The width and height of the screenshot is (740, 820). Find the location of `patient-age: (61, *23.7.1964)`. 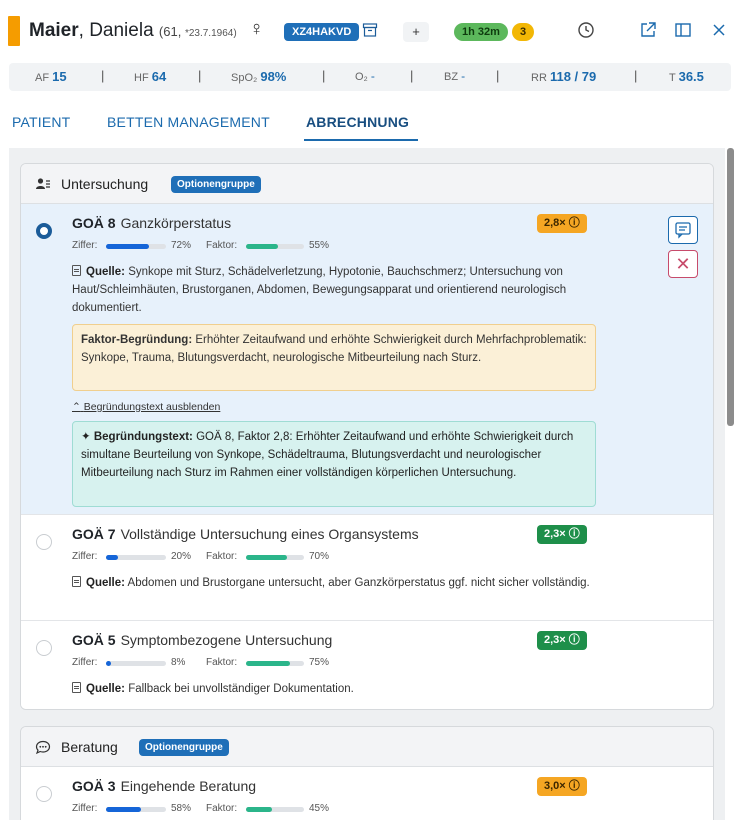

patient-age: (61, *23.7.1964) is located at coordinates (198, 31).